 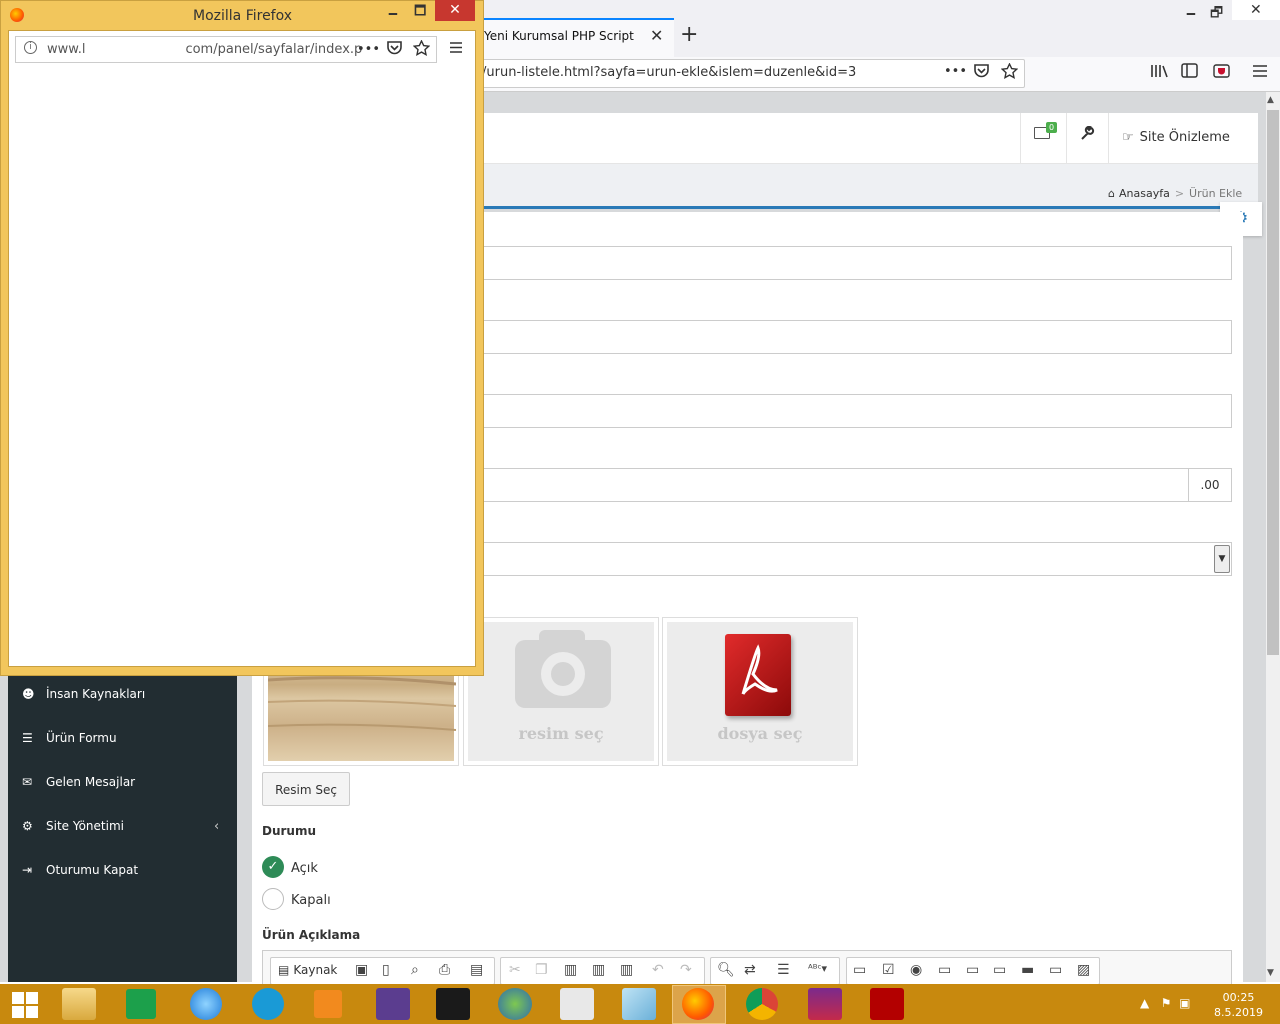 I want to click on internet-explorer-icon, so click(x=206, y=1004).